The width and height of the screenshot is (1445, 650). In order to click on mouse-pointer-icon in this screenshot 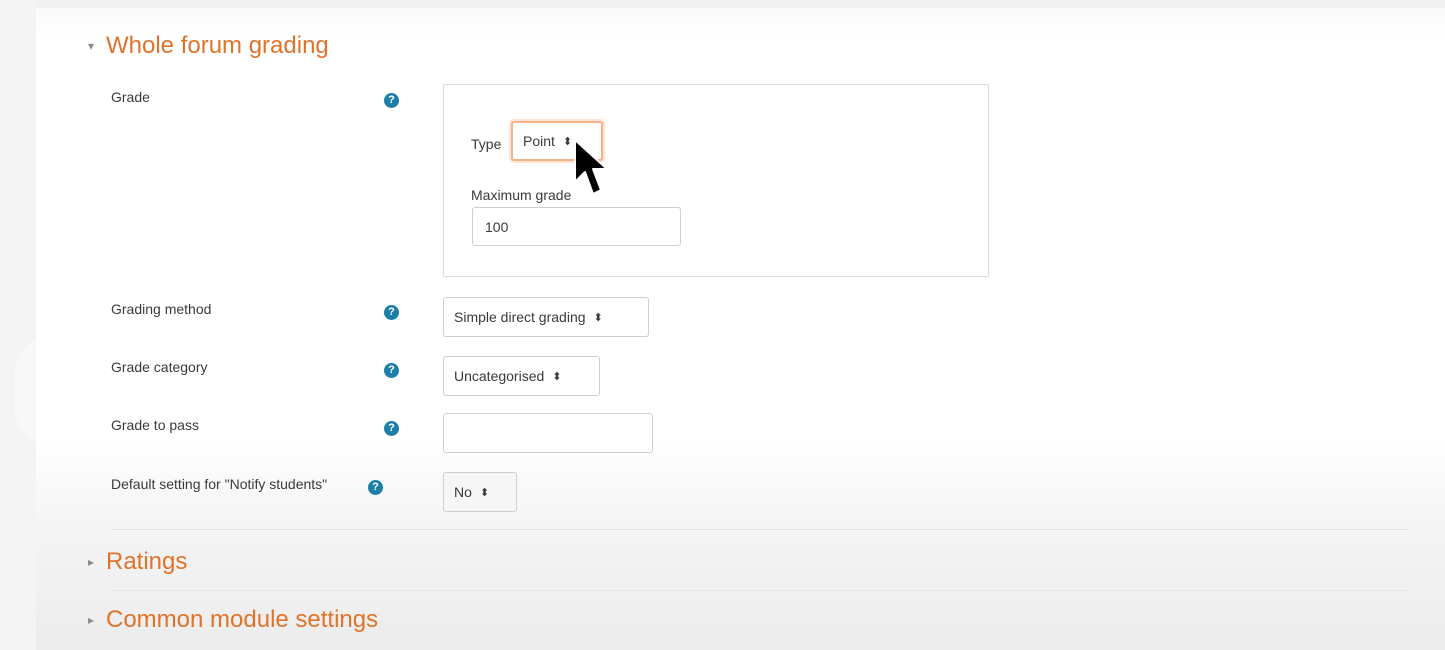, I will do `click(591, 167)`.